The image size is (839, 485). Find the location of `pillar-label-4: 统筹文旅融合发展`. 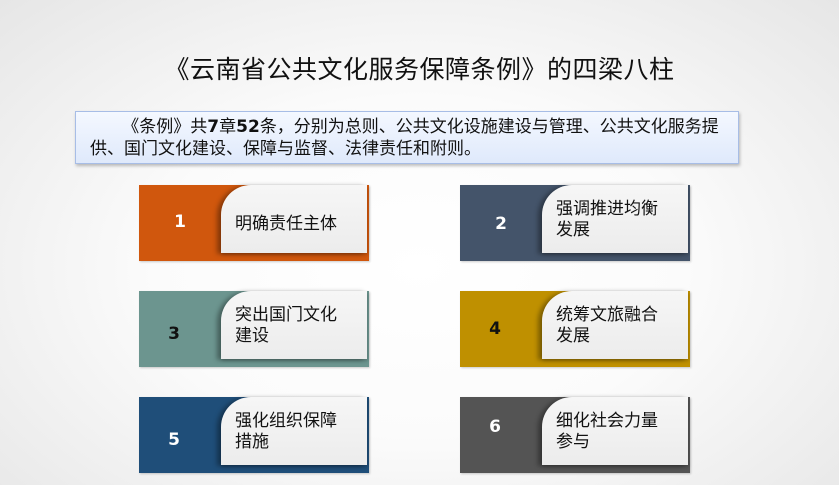

pillar-label-4: 统筹文旅融合发展 is located at coordinates (607, 325).